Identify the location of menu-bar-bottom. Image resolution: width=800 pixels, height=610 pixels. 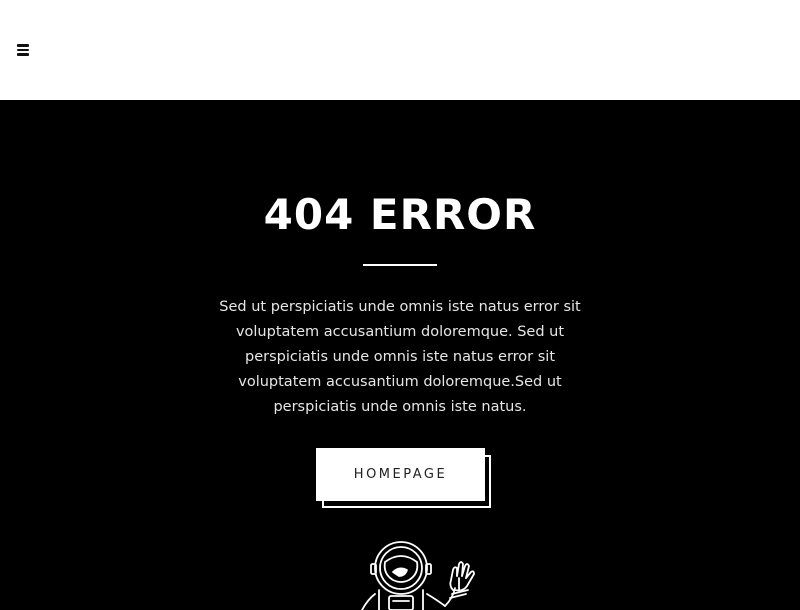
(23, 54).